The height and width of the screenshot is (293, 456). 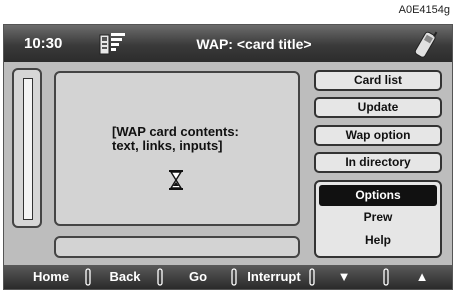 What do you see at coordinates (378, 107) in the screenshot?
I see `update-button: Update` at bounding box center [378, 107].